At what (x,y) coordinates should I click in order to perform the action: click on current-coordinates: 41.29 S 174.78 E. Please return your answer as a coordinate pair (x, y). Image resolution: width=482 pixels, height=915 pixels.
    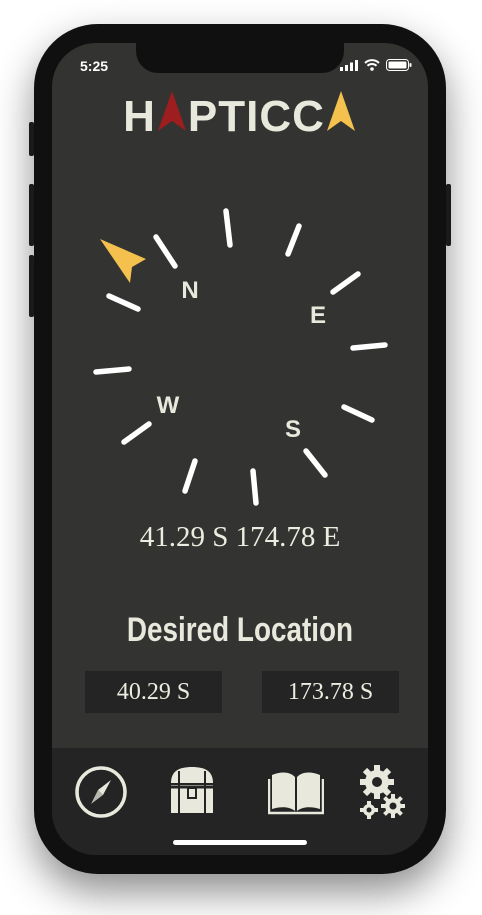
    Looking at the image, I should click on (240, 537).